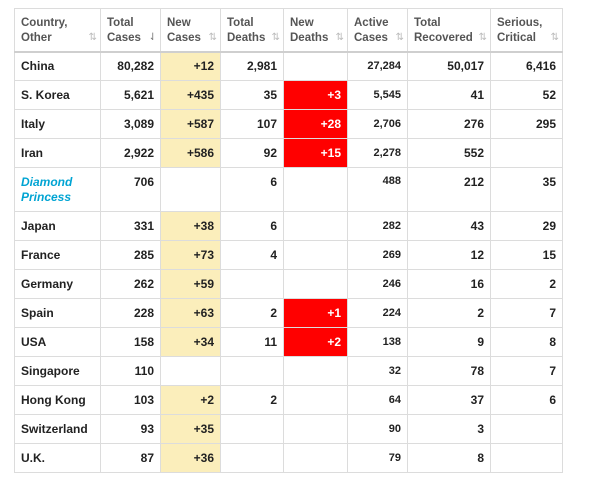 This screenshot has height=478, width=600. Describe the element at coordinates (449, 313) in the screenshot. I see `cell-total-recovered: 2` at that location.